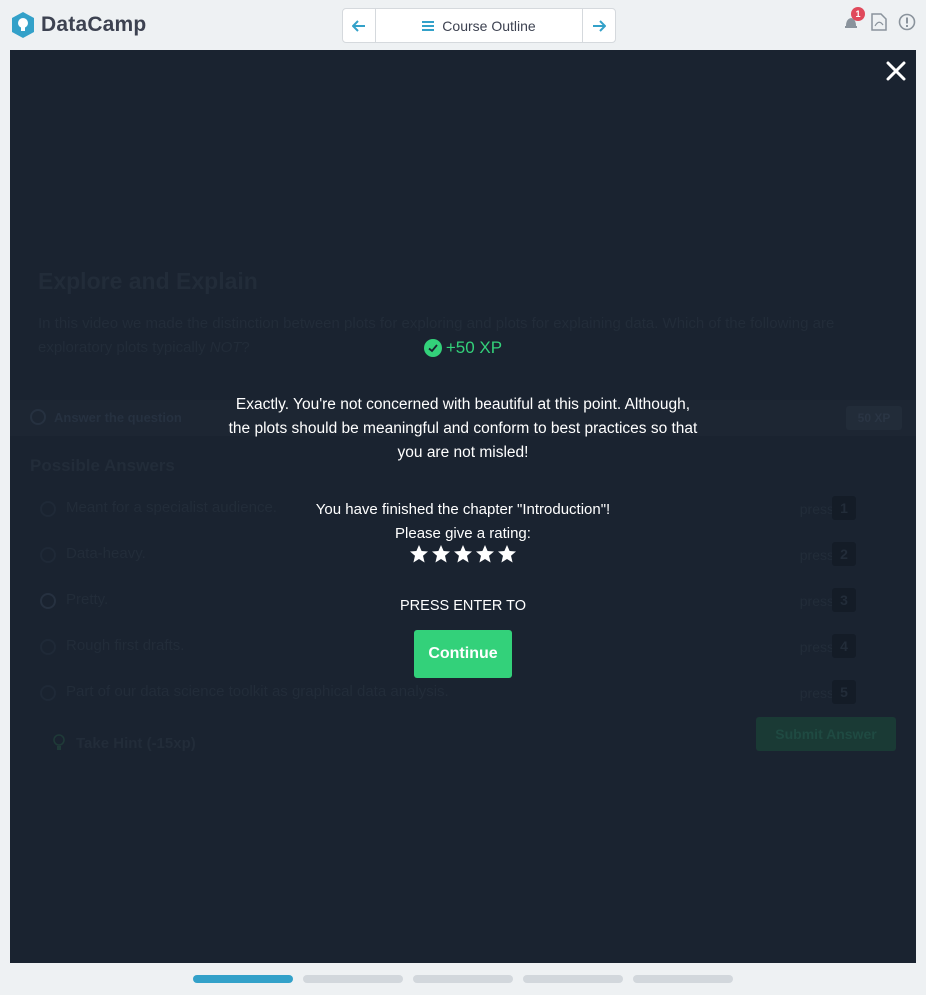 The height and width of the screenshot is (995, 926). Describe the element at coordinates (844, 646) in the screenshot. I see `keyboard-key: 4` at that location.